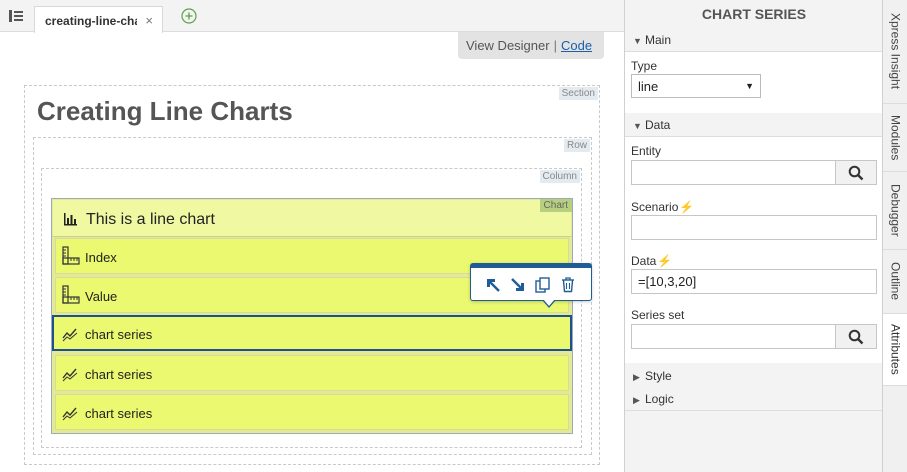 Image resolution: width=907 pixels, height=472 pixels. I want to click on tab-attributes: Attributes, so click(895, 350).